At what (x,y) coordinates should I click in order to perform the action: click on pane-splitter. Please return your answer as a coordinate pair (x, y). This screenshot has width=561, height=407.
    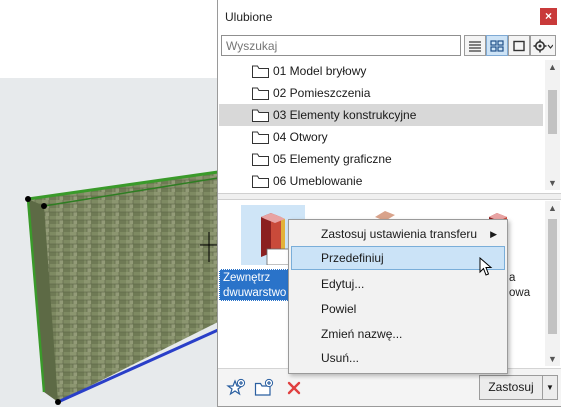
    Looking at the image, I should click on (389, 196).